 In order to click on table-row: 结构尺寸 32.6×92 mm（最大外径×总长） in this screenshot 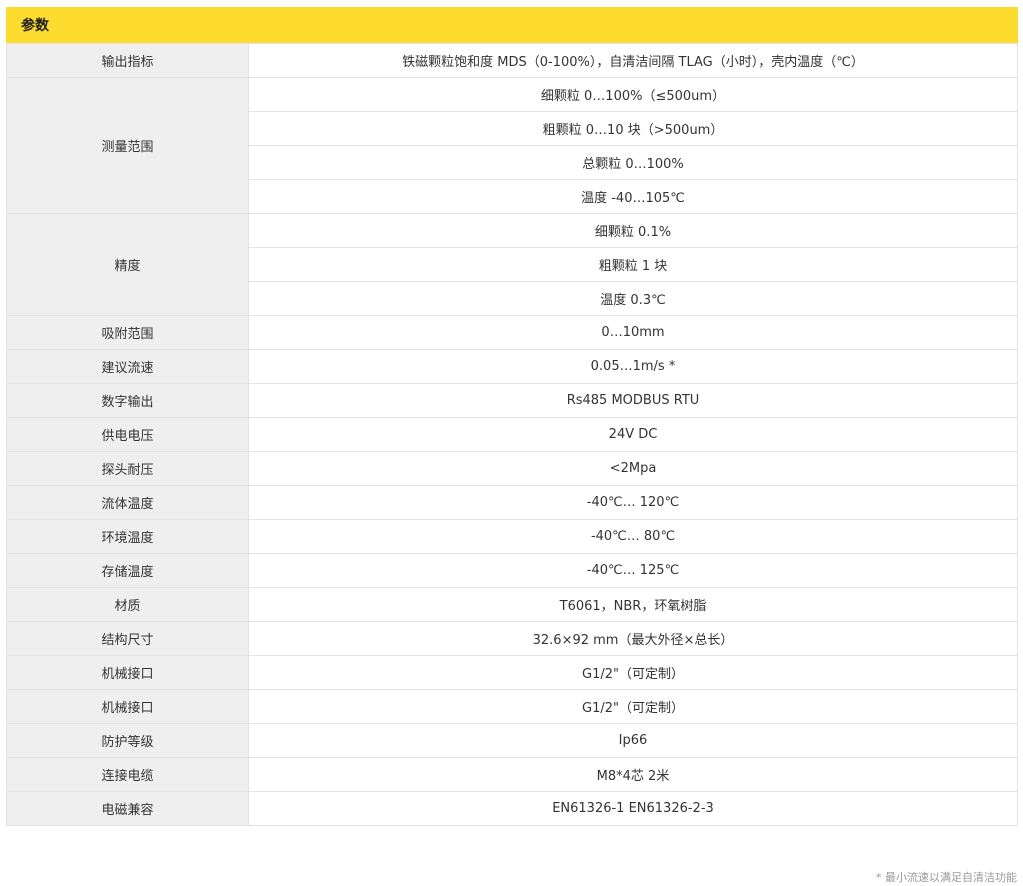, I will do `click(512, 638)`.